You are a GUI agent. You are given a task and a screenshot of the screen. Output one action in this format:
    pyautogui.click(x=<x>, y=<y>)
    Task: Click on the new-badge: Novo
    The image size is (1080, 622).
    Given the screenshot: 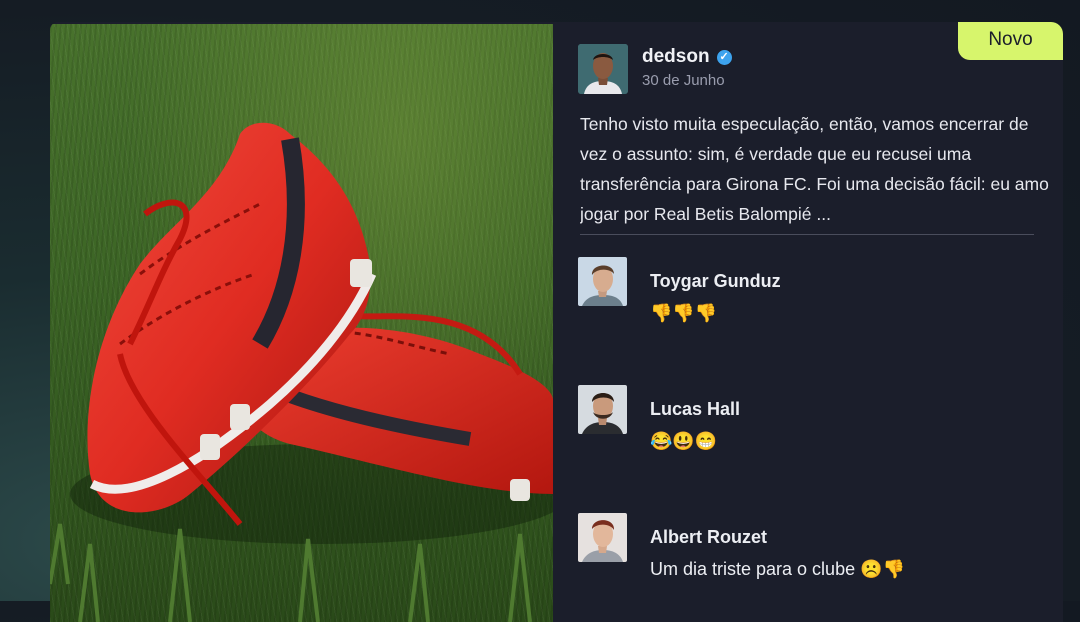 What is the action you would take?
    pyautogui.click(x=1010, y=41)
    